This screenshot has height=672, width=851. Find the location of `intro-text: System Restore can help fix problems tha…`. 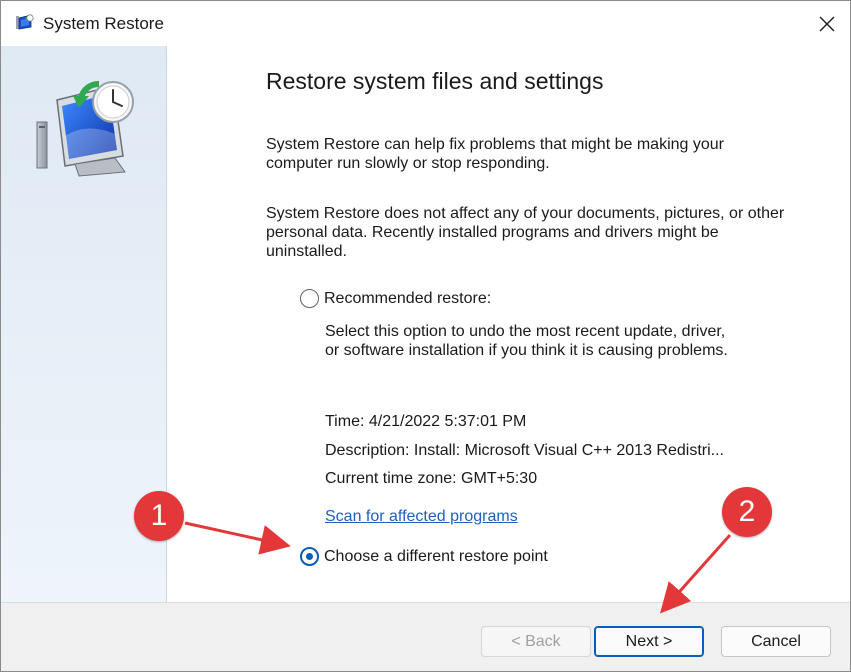

intro-text: System Restore can help fix problems tha… is located at coordinates (546, 154).